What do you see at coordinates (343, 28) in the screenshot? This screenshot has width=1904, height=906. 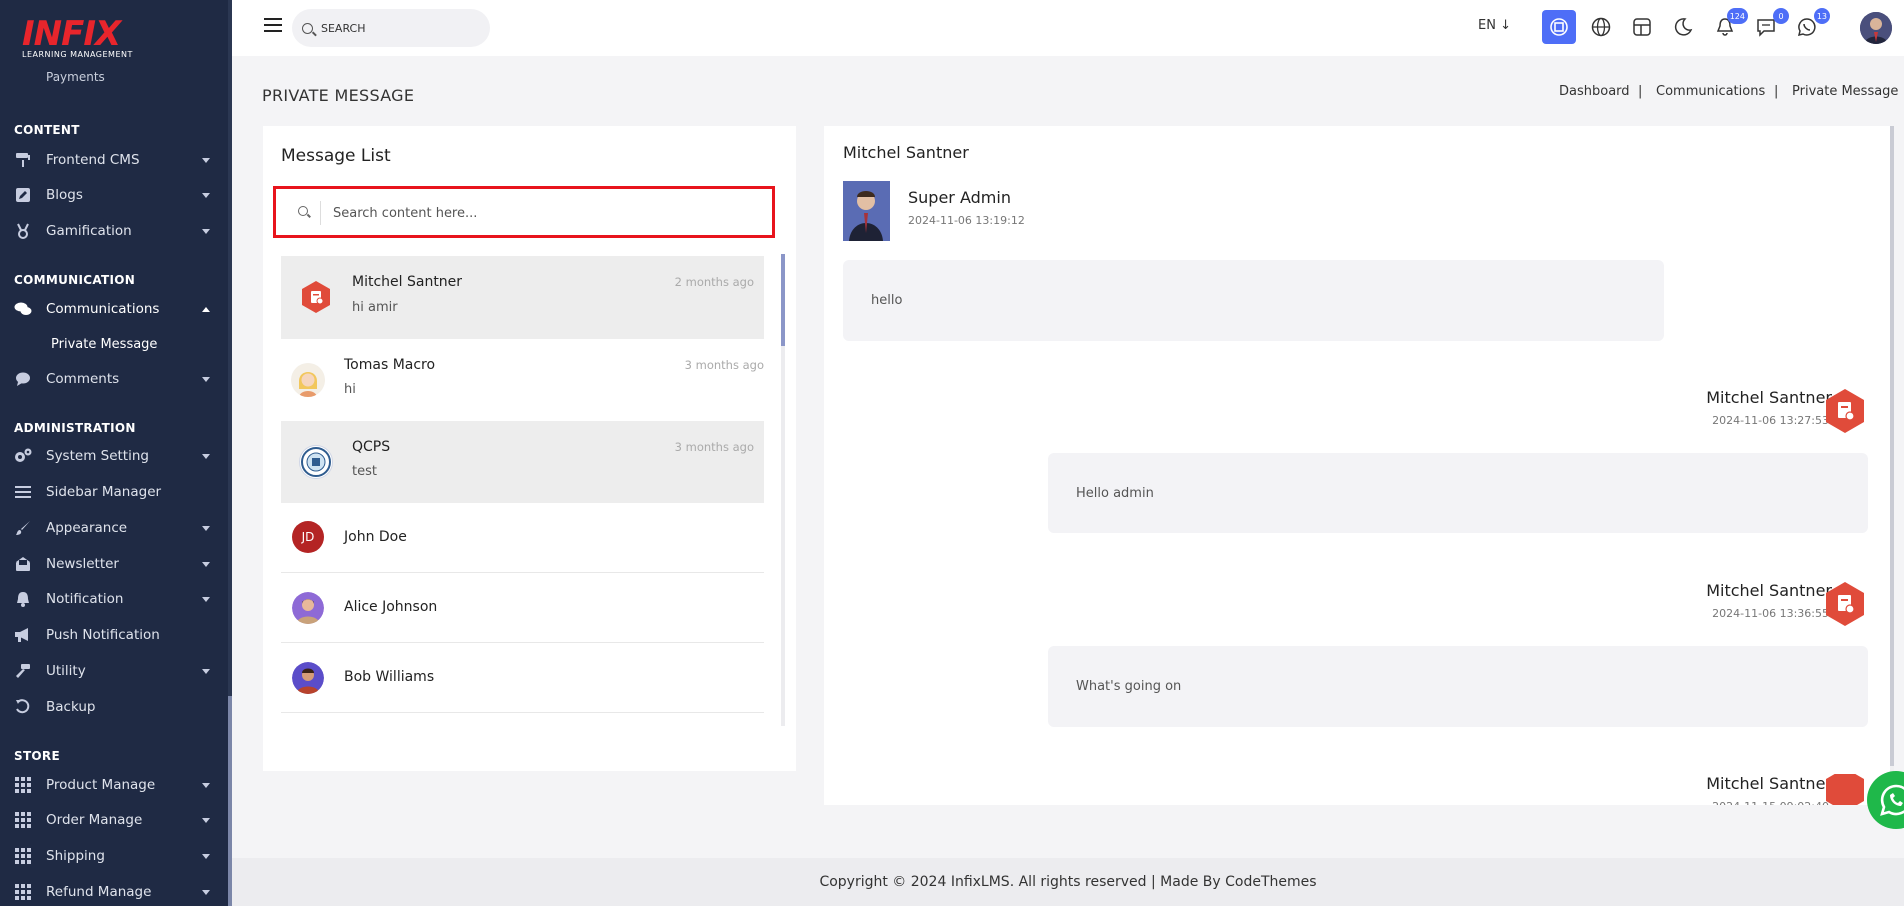 I see `global-search-label: SEARCH` at bounding box center [343, 28].